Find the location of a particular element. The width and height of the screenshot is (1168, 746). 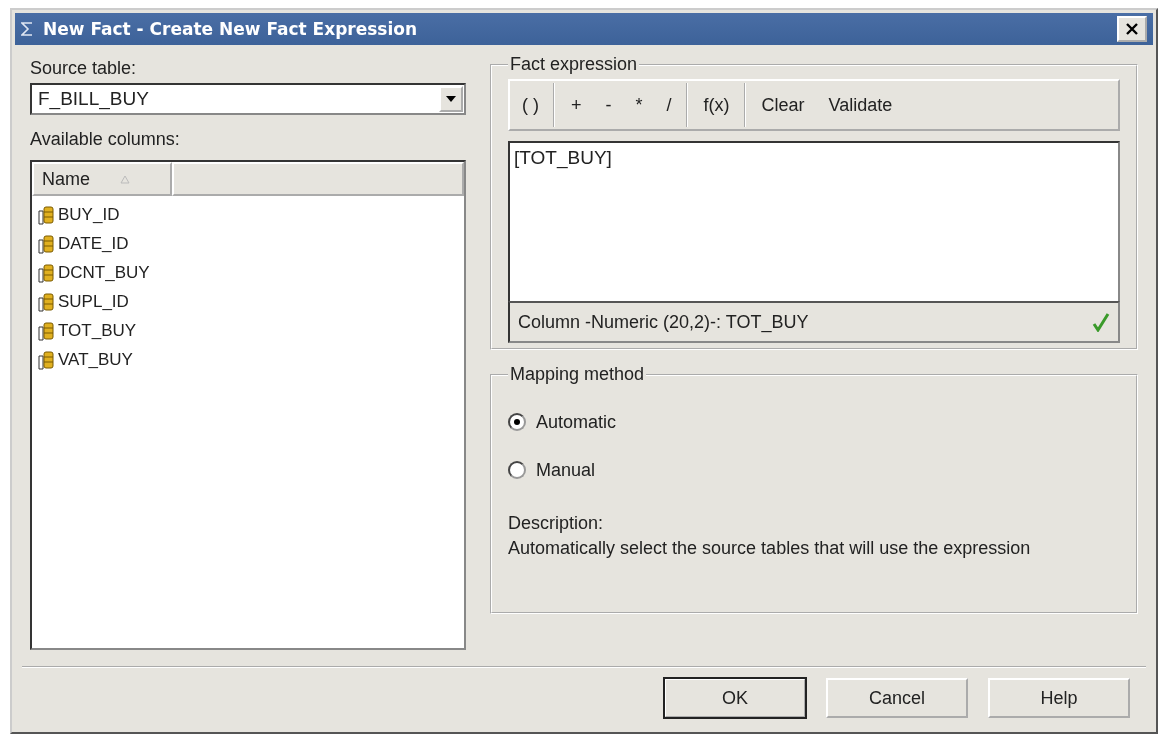

expression-editor: [TOT_BUY] is located at coordinates (814, 221).